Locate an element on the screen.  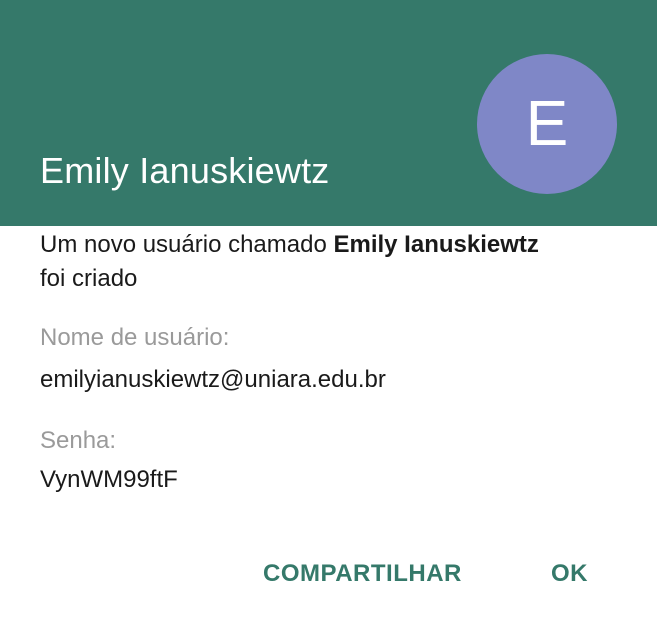
username-value: emilyianuskiewtz@uniara.edu.br is located at coordinates (213, 379).